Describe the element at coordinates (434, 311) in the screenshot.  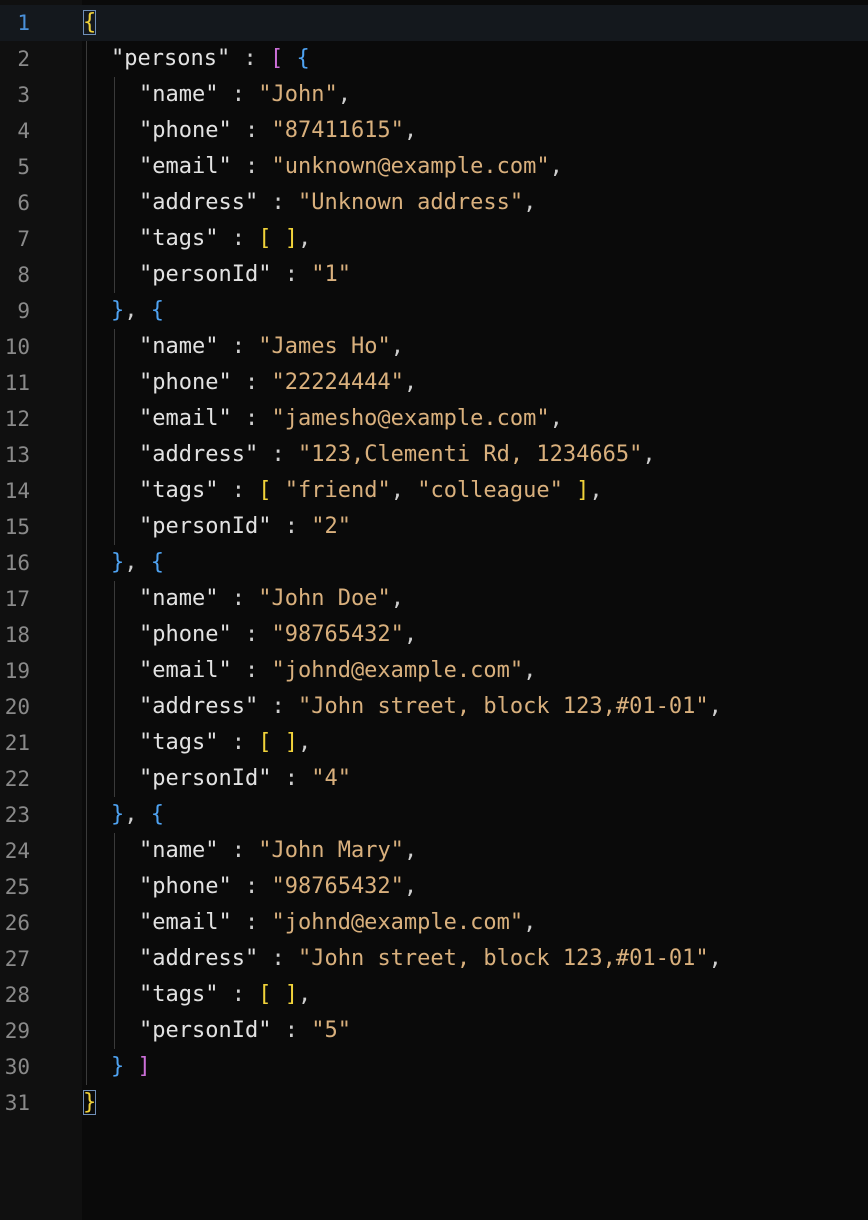
I see `code-line: 9}, {` at that location.